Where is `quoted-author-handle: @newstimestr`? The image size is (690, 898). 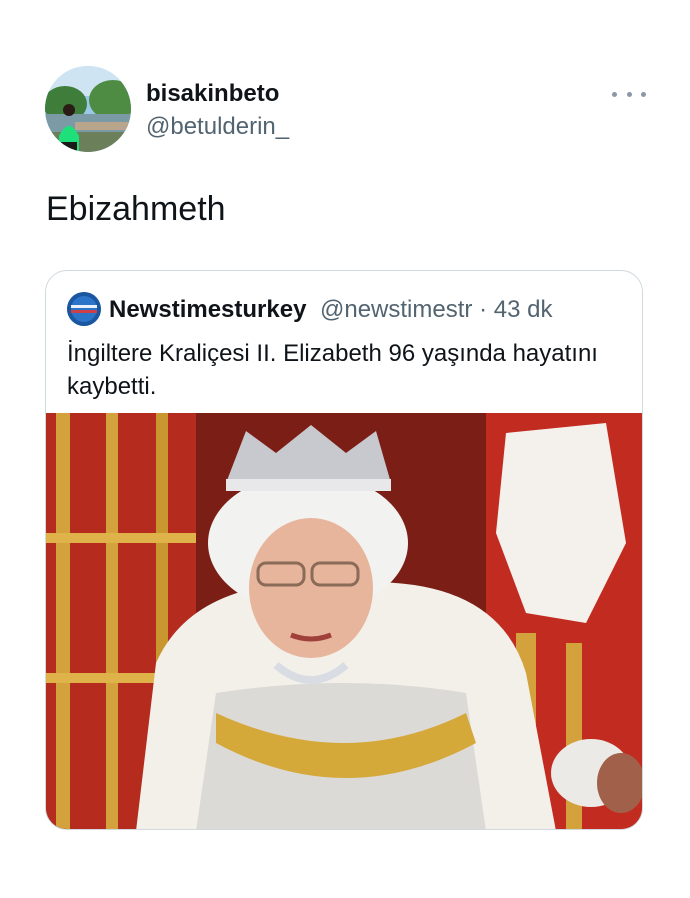
quoted-author-handle: @newstimestr is located at coordinates (396, 309).